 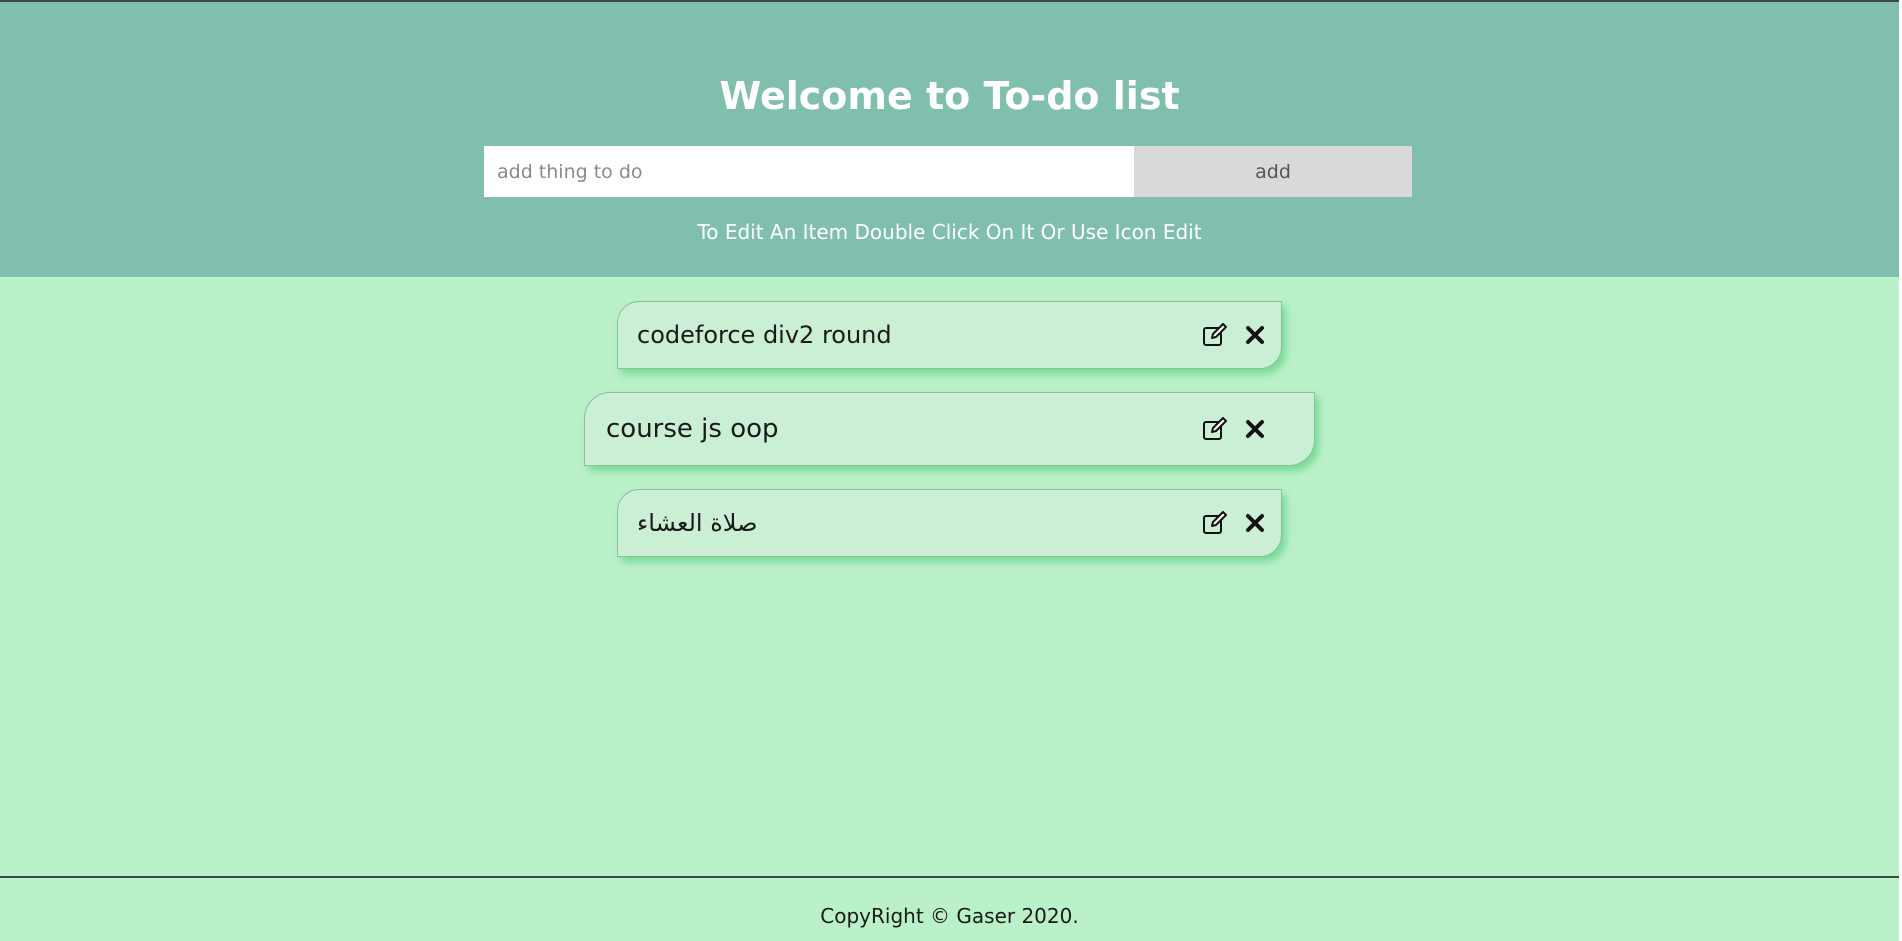 I want to click on copyright-text: CopyRight © Gaser 2020., so click(x=949, y=916).